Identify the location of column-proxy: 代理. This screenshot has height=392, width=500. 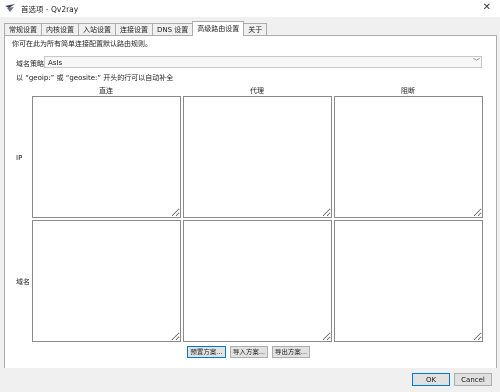
(257, 91).